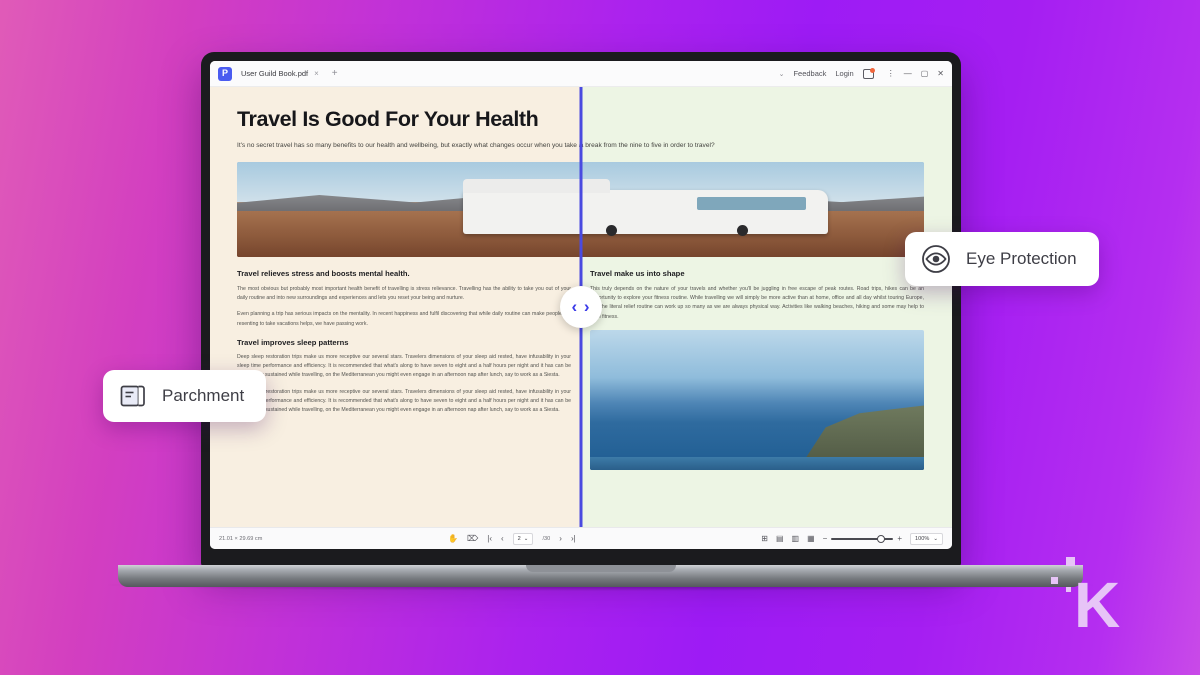 Image resolution: width=1200 pixels, height=675 pixels. I want to click on logo-letter: K, so click(1097, 605).